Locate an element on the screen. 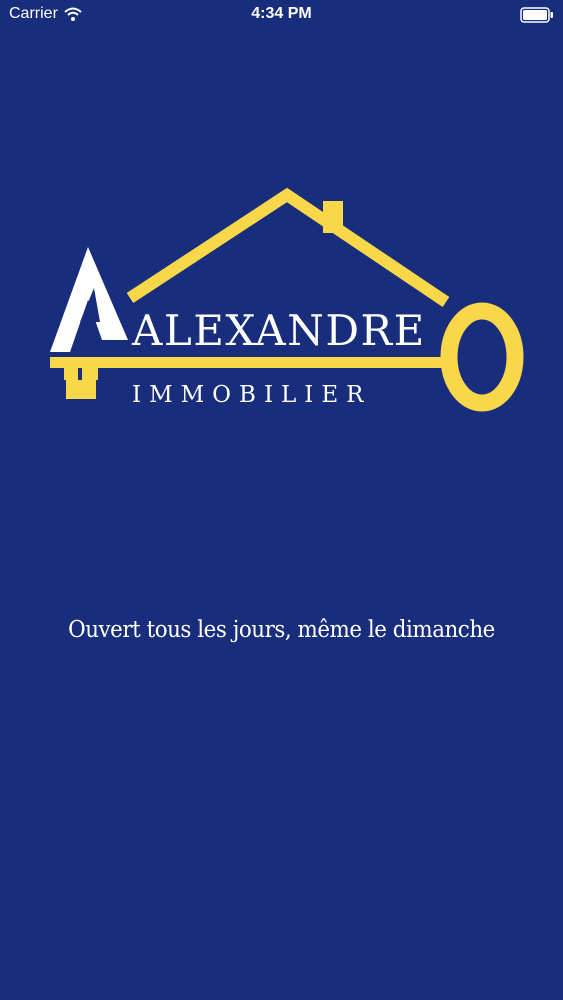 This screenshot has height=1000, width=563. key-teeth is located at coordinates (71, 374).